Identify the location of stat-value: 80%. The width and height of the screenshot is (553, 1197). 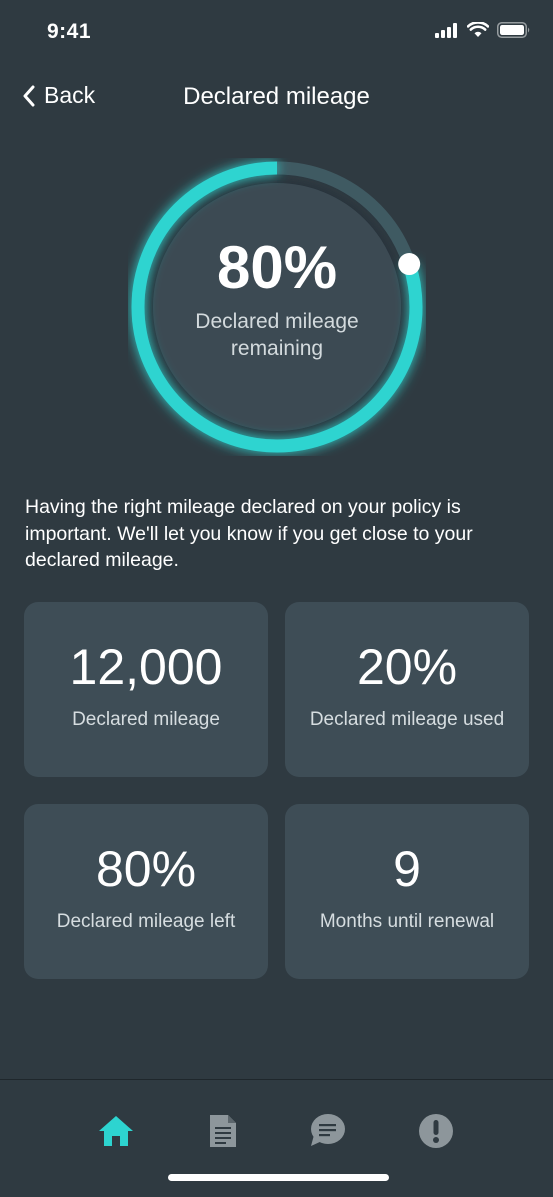
(146, 869).